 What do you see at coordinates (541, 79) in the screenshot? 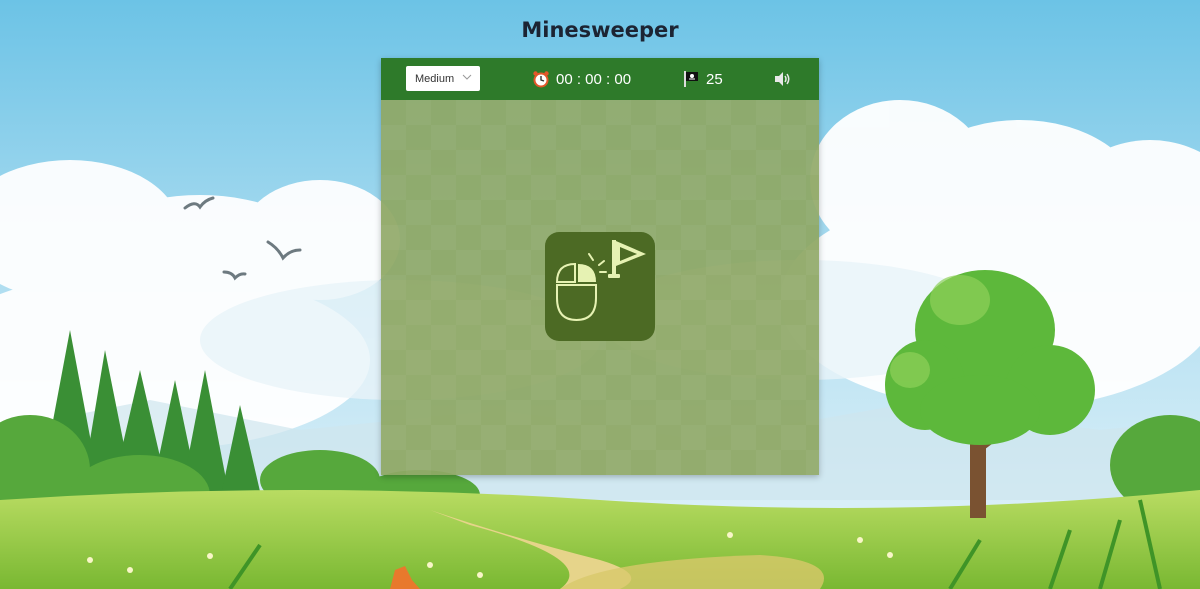
I see `alarm-clock-icon` at bounding box center [541, 79].